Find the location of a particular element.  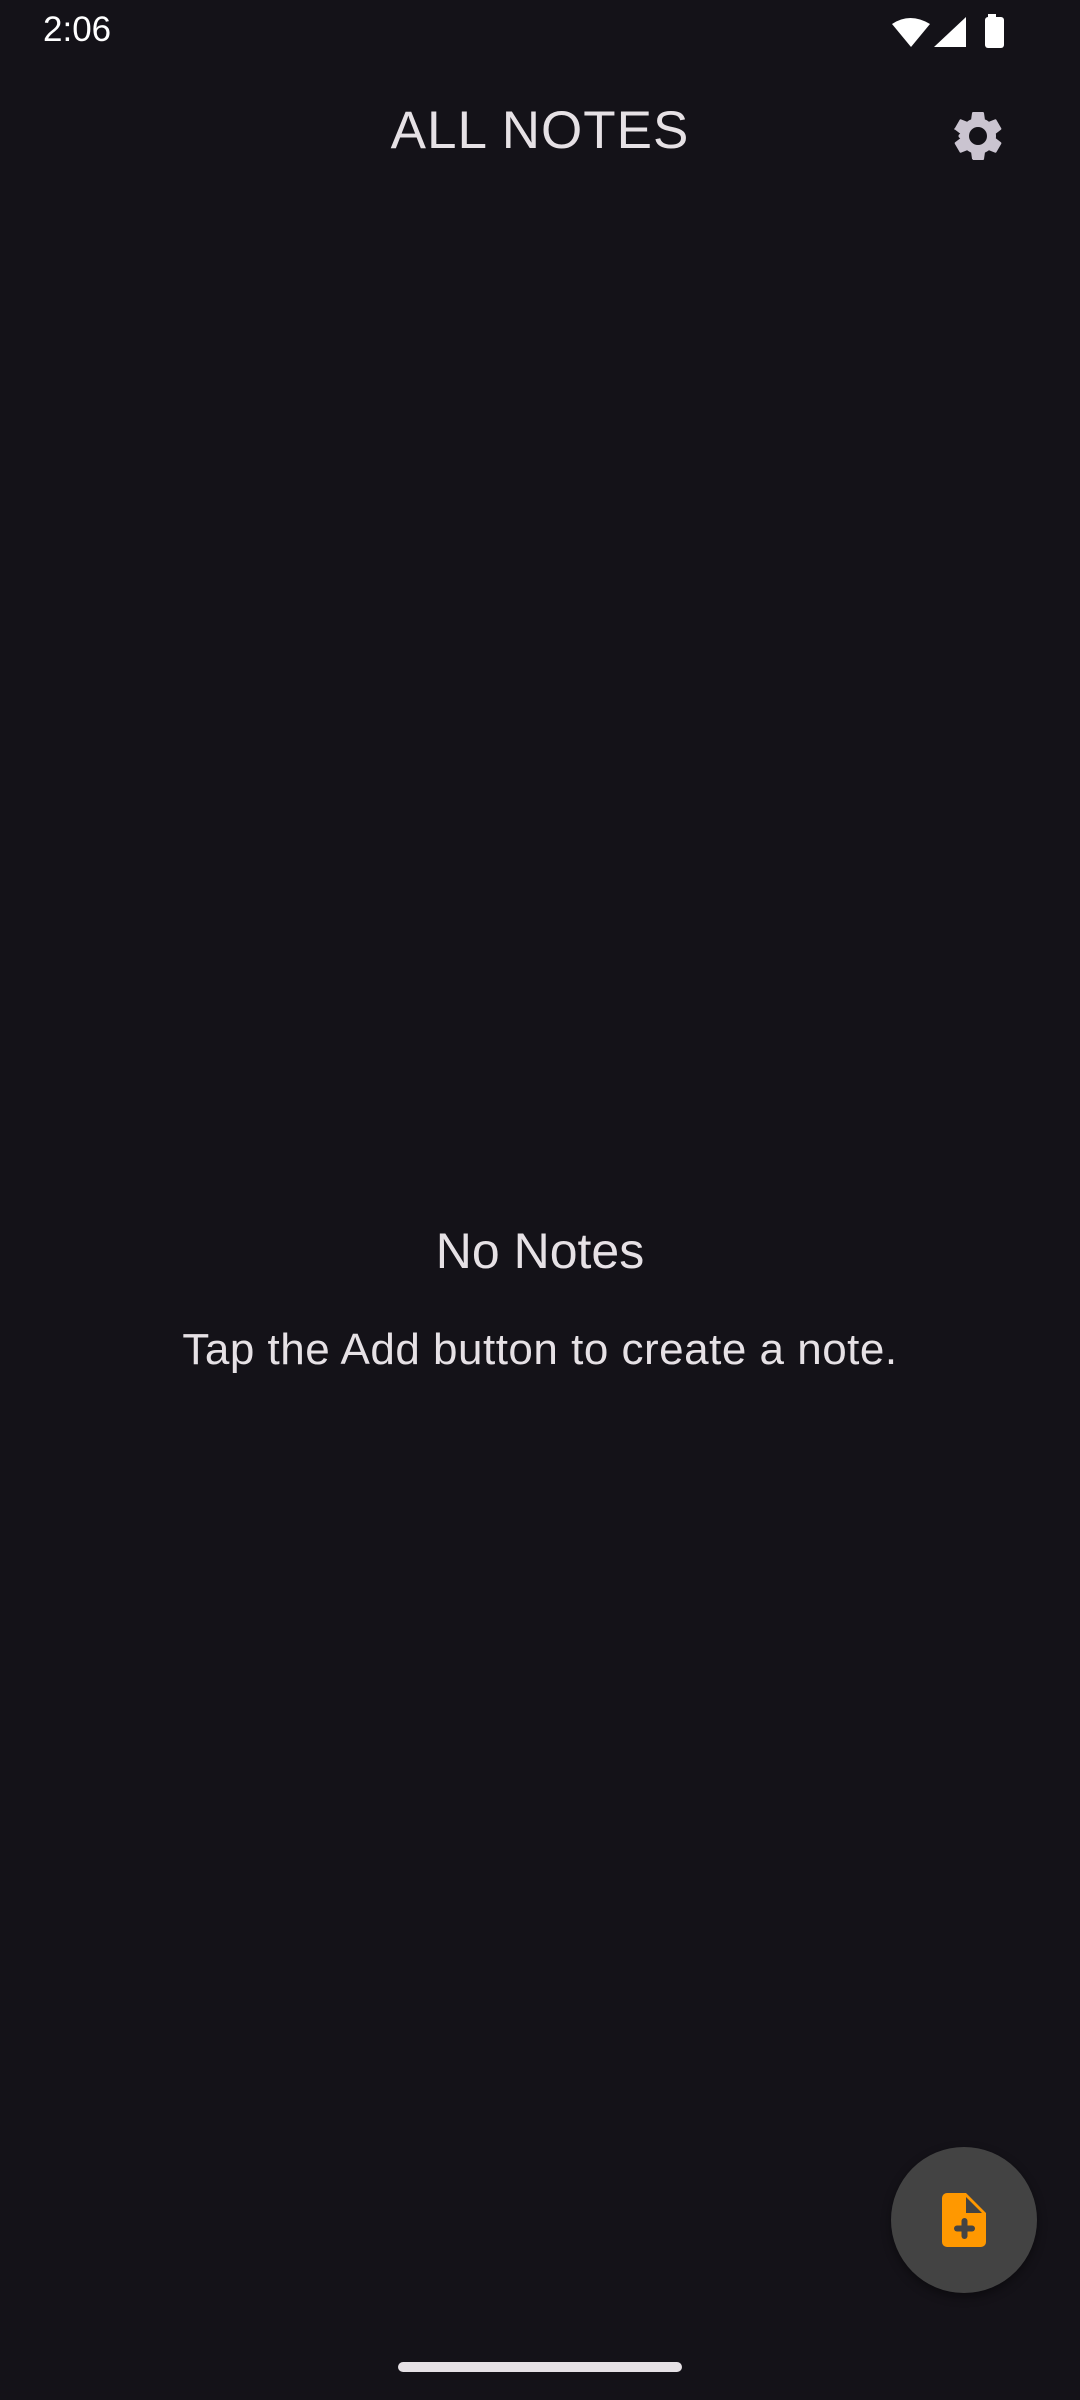

battery-icon is located at coordinates (994, 31).